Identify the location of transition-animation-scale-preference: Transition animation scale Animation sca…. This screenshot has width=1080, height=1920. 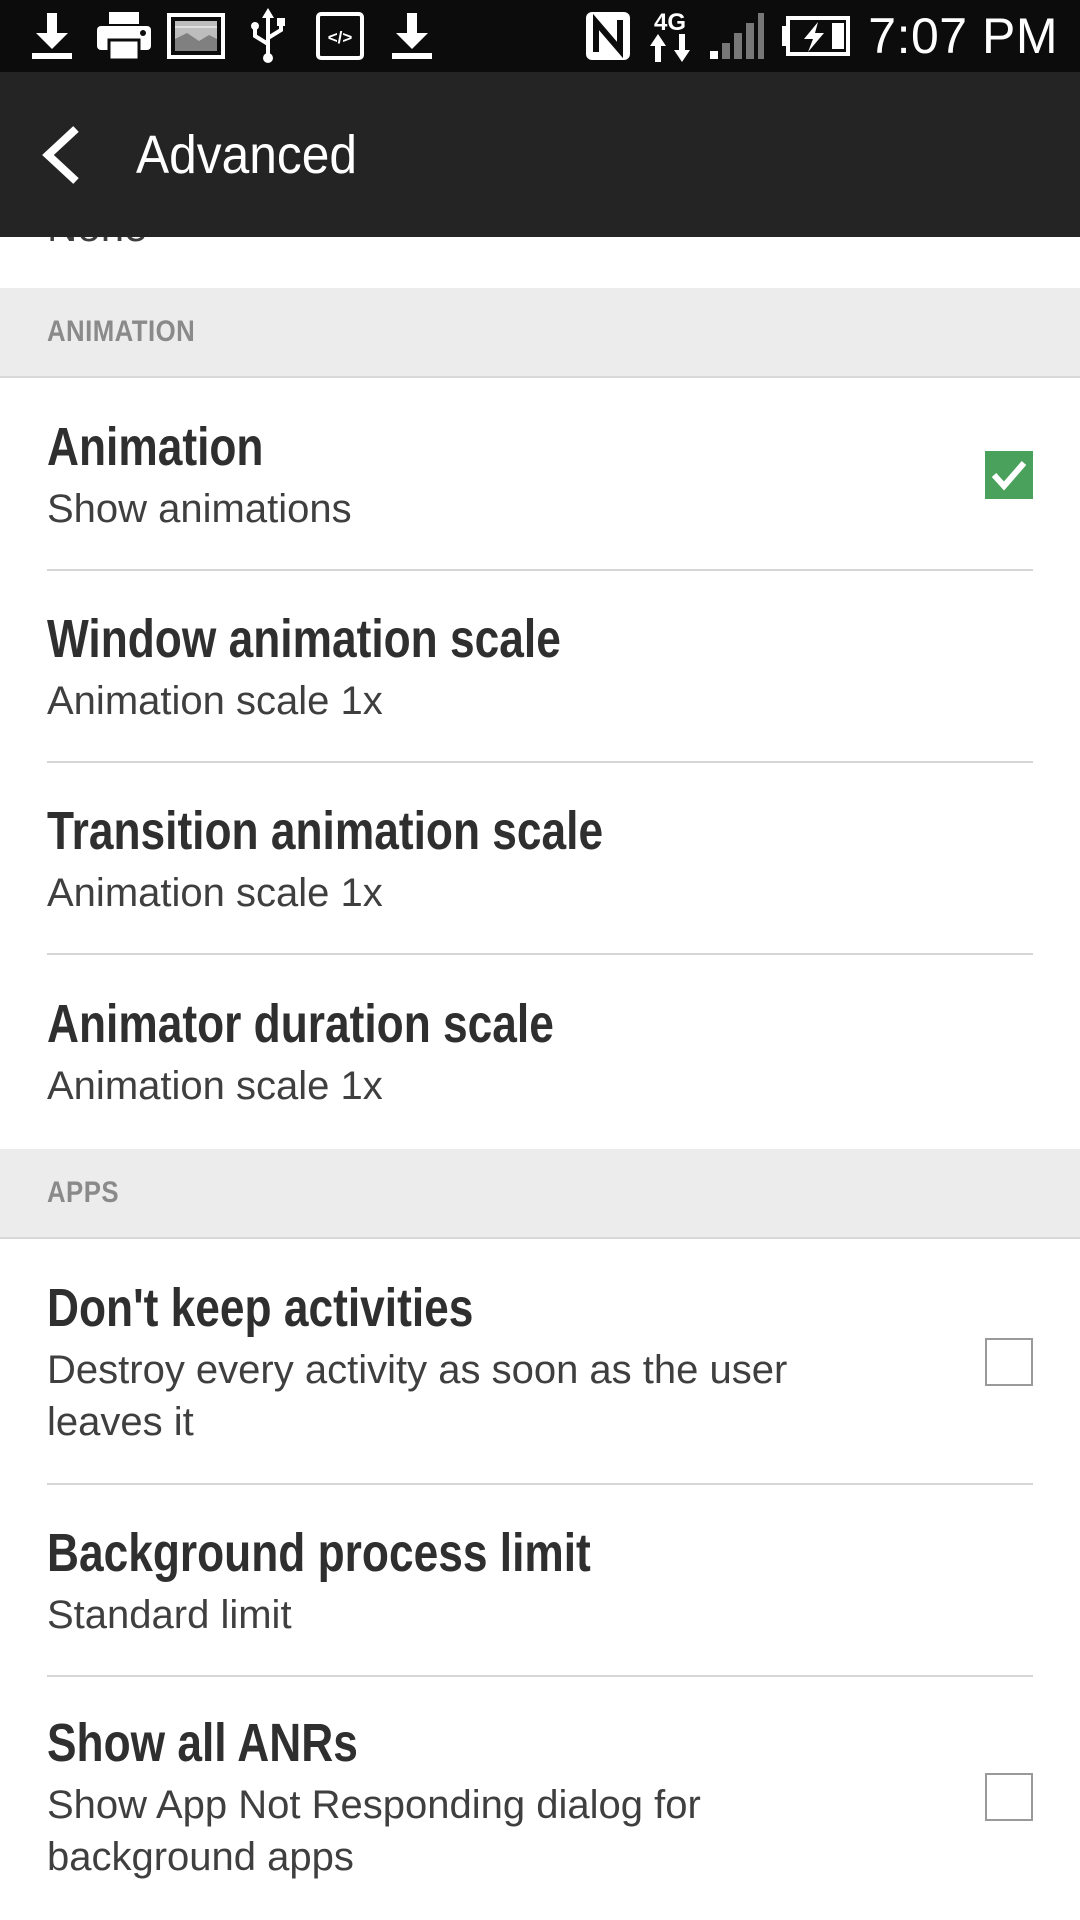
(540, 859).